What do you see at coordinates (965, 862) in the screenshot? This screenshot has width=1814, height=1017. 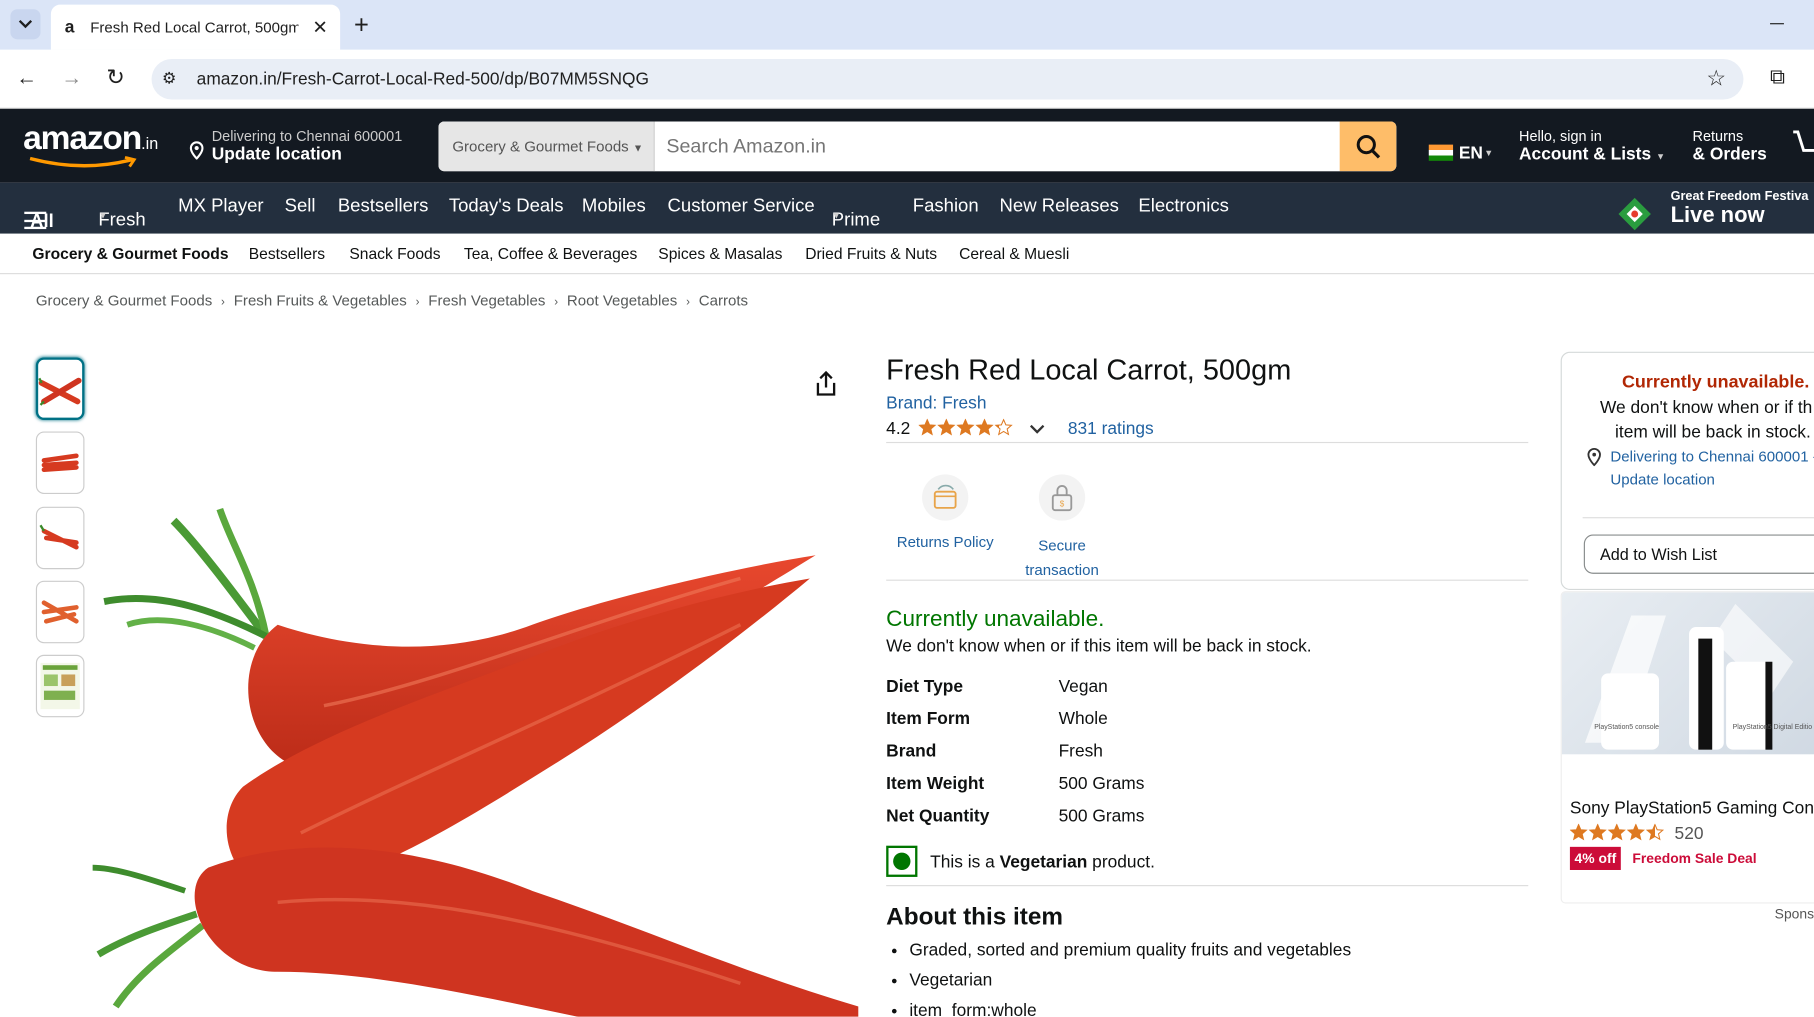 I see `veg-prefix: This is a` at bounding box center [965, 862].